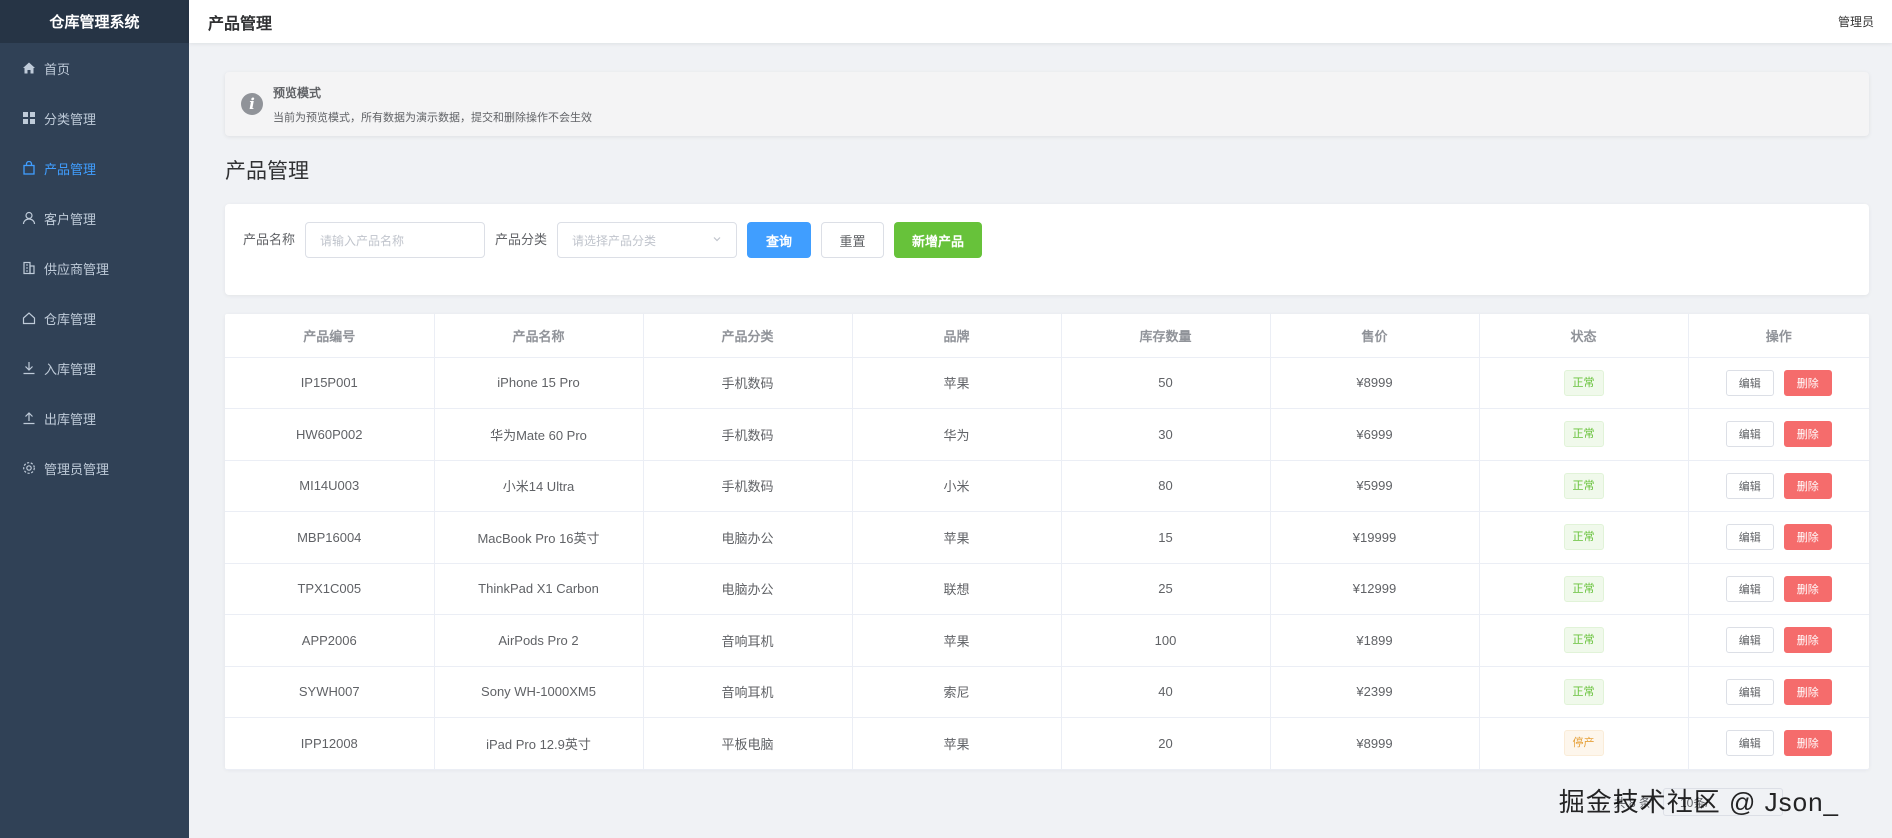 The image size is (1892, 838). Describe the element at coordinates (94, 168) in the screenshot. I see `sidebar-item-2: 产品管理` at that location.